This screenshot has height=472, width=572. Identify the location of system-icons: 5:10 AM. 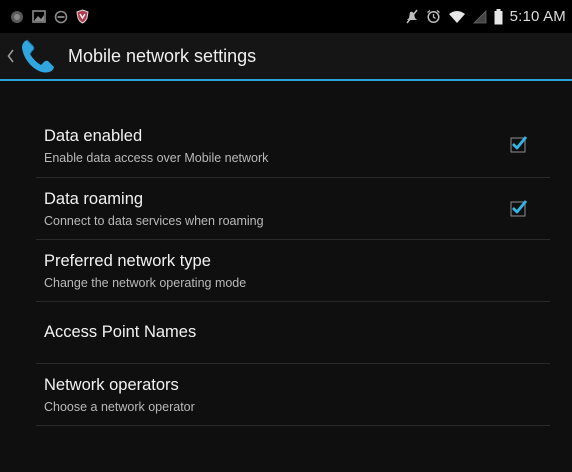
(485, 16).